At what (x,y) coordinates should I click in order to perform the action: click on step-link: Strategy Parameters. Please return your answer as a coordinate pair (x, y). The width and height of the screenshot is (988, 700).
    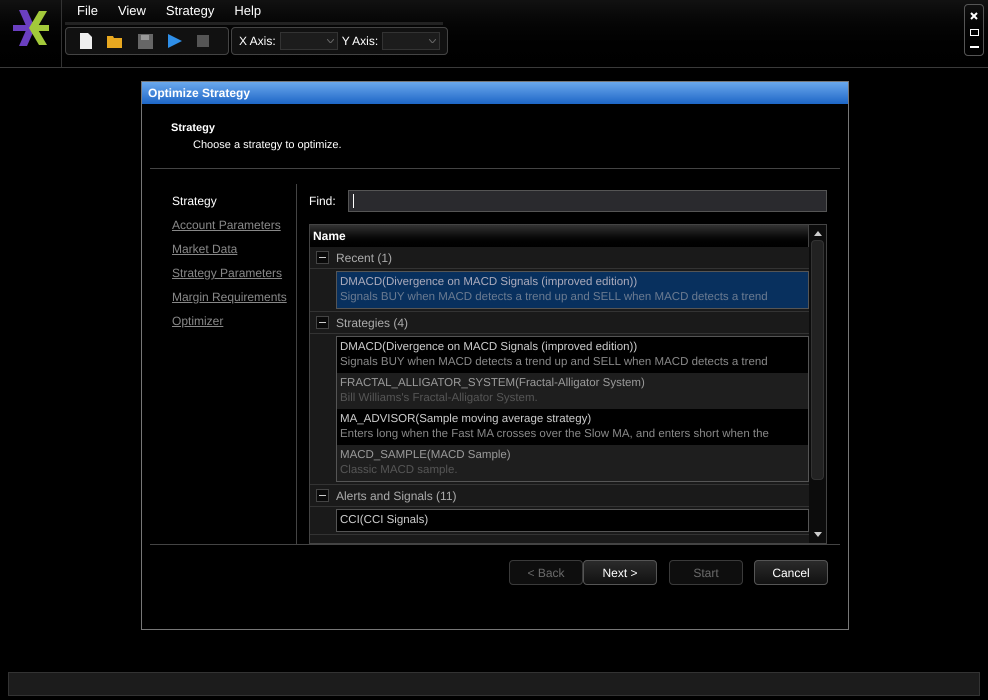
    Looking at the image, I should click on (234, 273).